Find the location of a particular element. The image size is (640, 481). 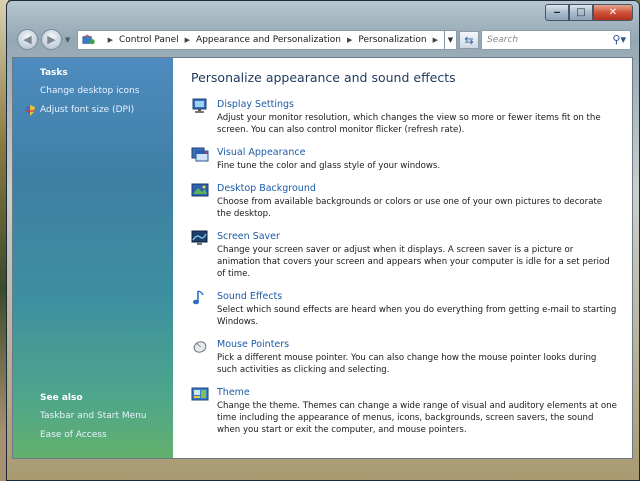

minimize-button: ‒ is located at coordinates (557, 12).